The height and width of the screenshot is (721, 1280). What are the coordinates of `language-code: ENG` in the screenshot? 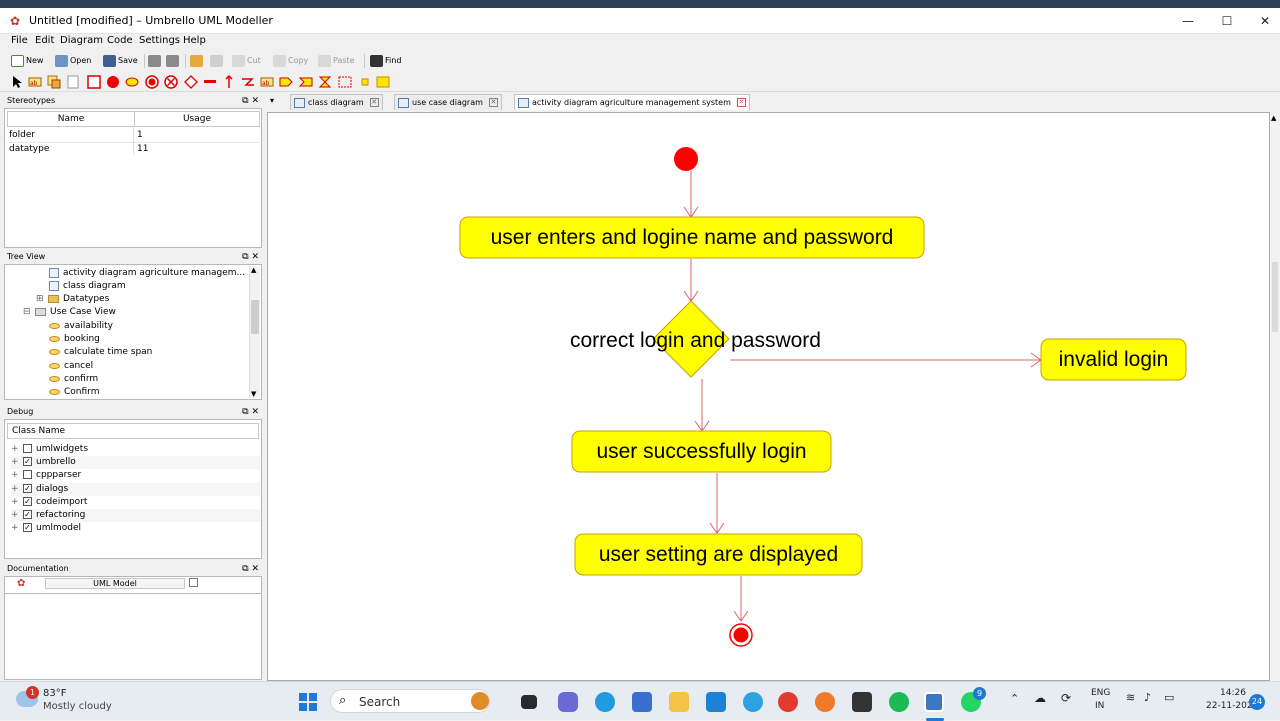 It's located at (1100, 693).